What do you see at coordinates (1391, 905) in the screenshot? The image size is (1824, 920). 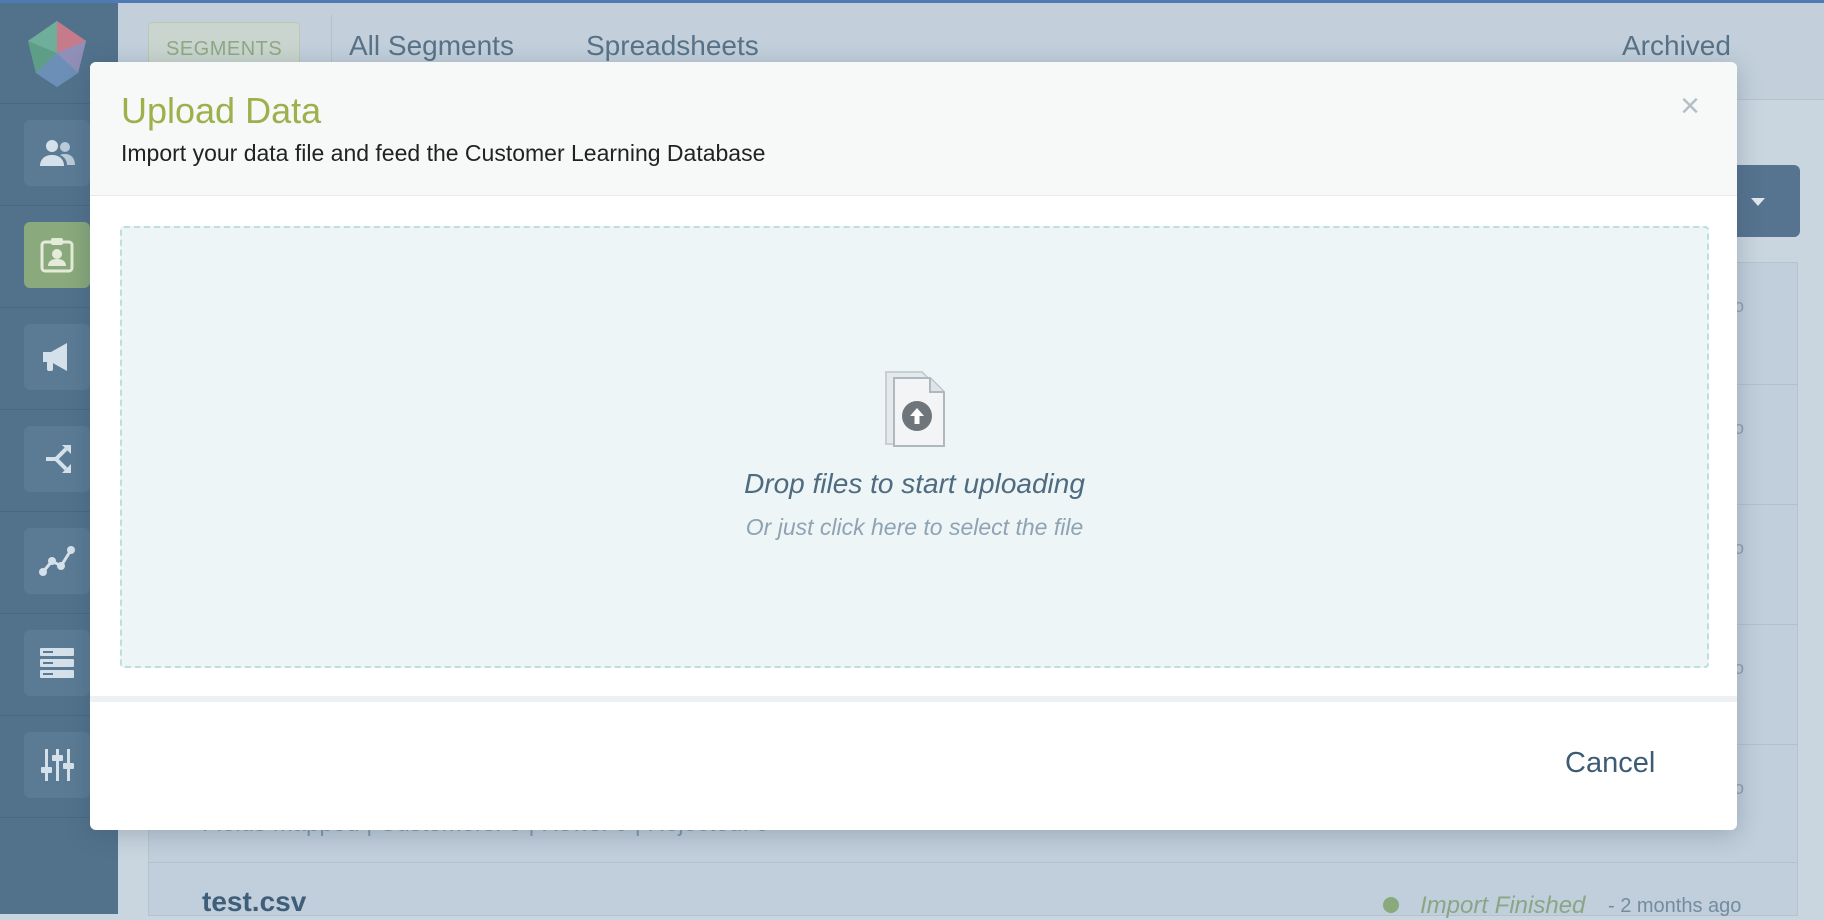 I see `status-dot` at bounding box center [1391, 905].